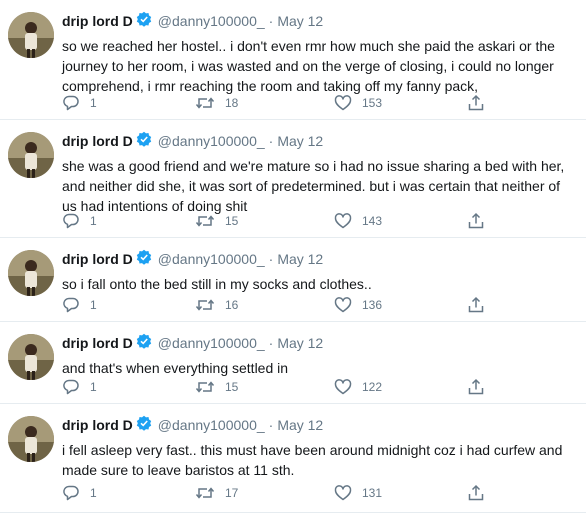  What do you see at coordinates (282, 493) in the screenshot?
I see `tweet-actions: 1 17 131` at bounding box center [282, 493].